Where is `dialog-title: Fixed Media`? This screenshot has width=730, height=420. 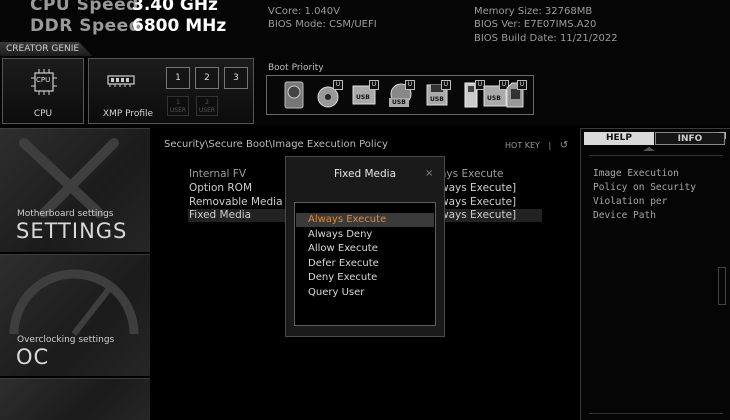
dialog-title: Fixed Media is located at coordinates (365, 174).